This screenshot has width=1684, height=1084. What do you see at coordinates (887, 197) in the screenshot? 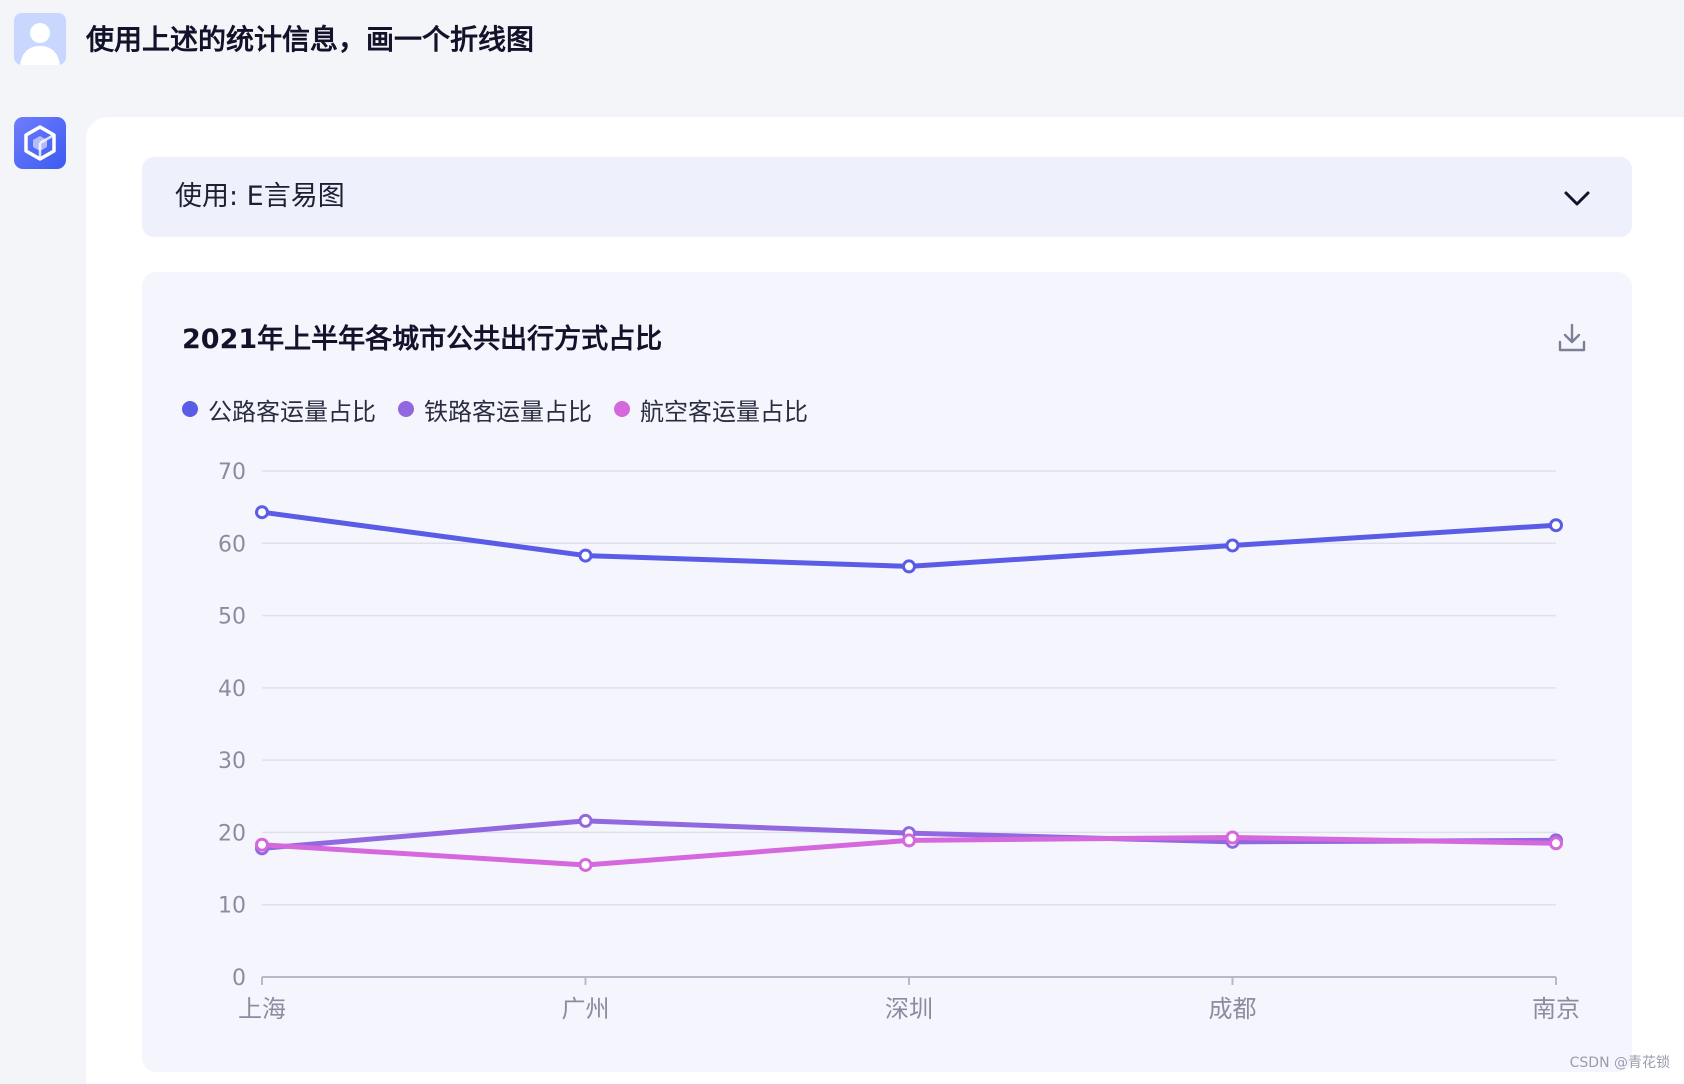
I see `plugin-toggle: 使用: E言易图` at bounding box center [887, 197].